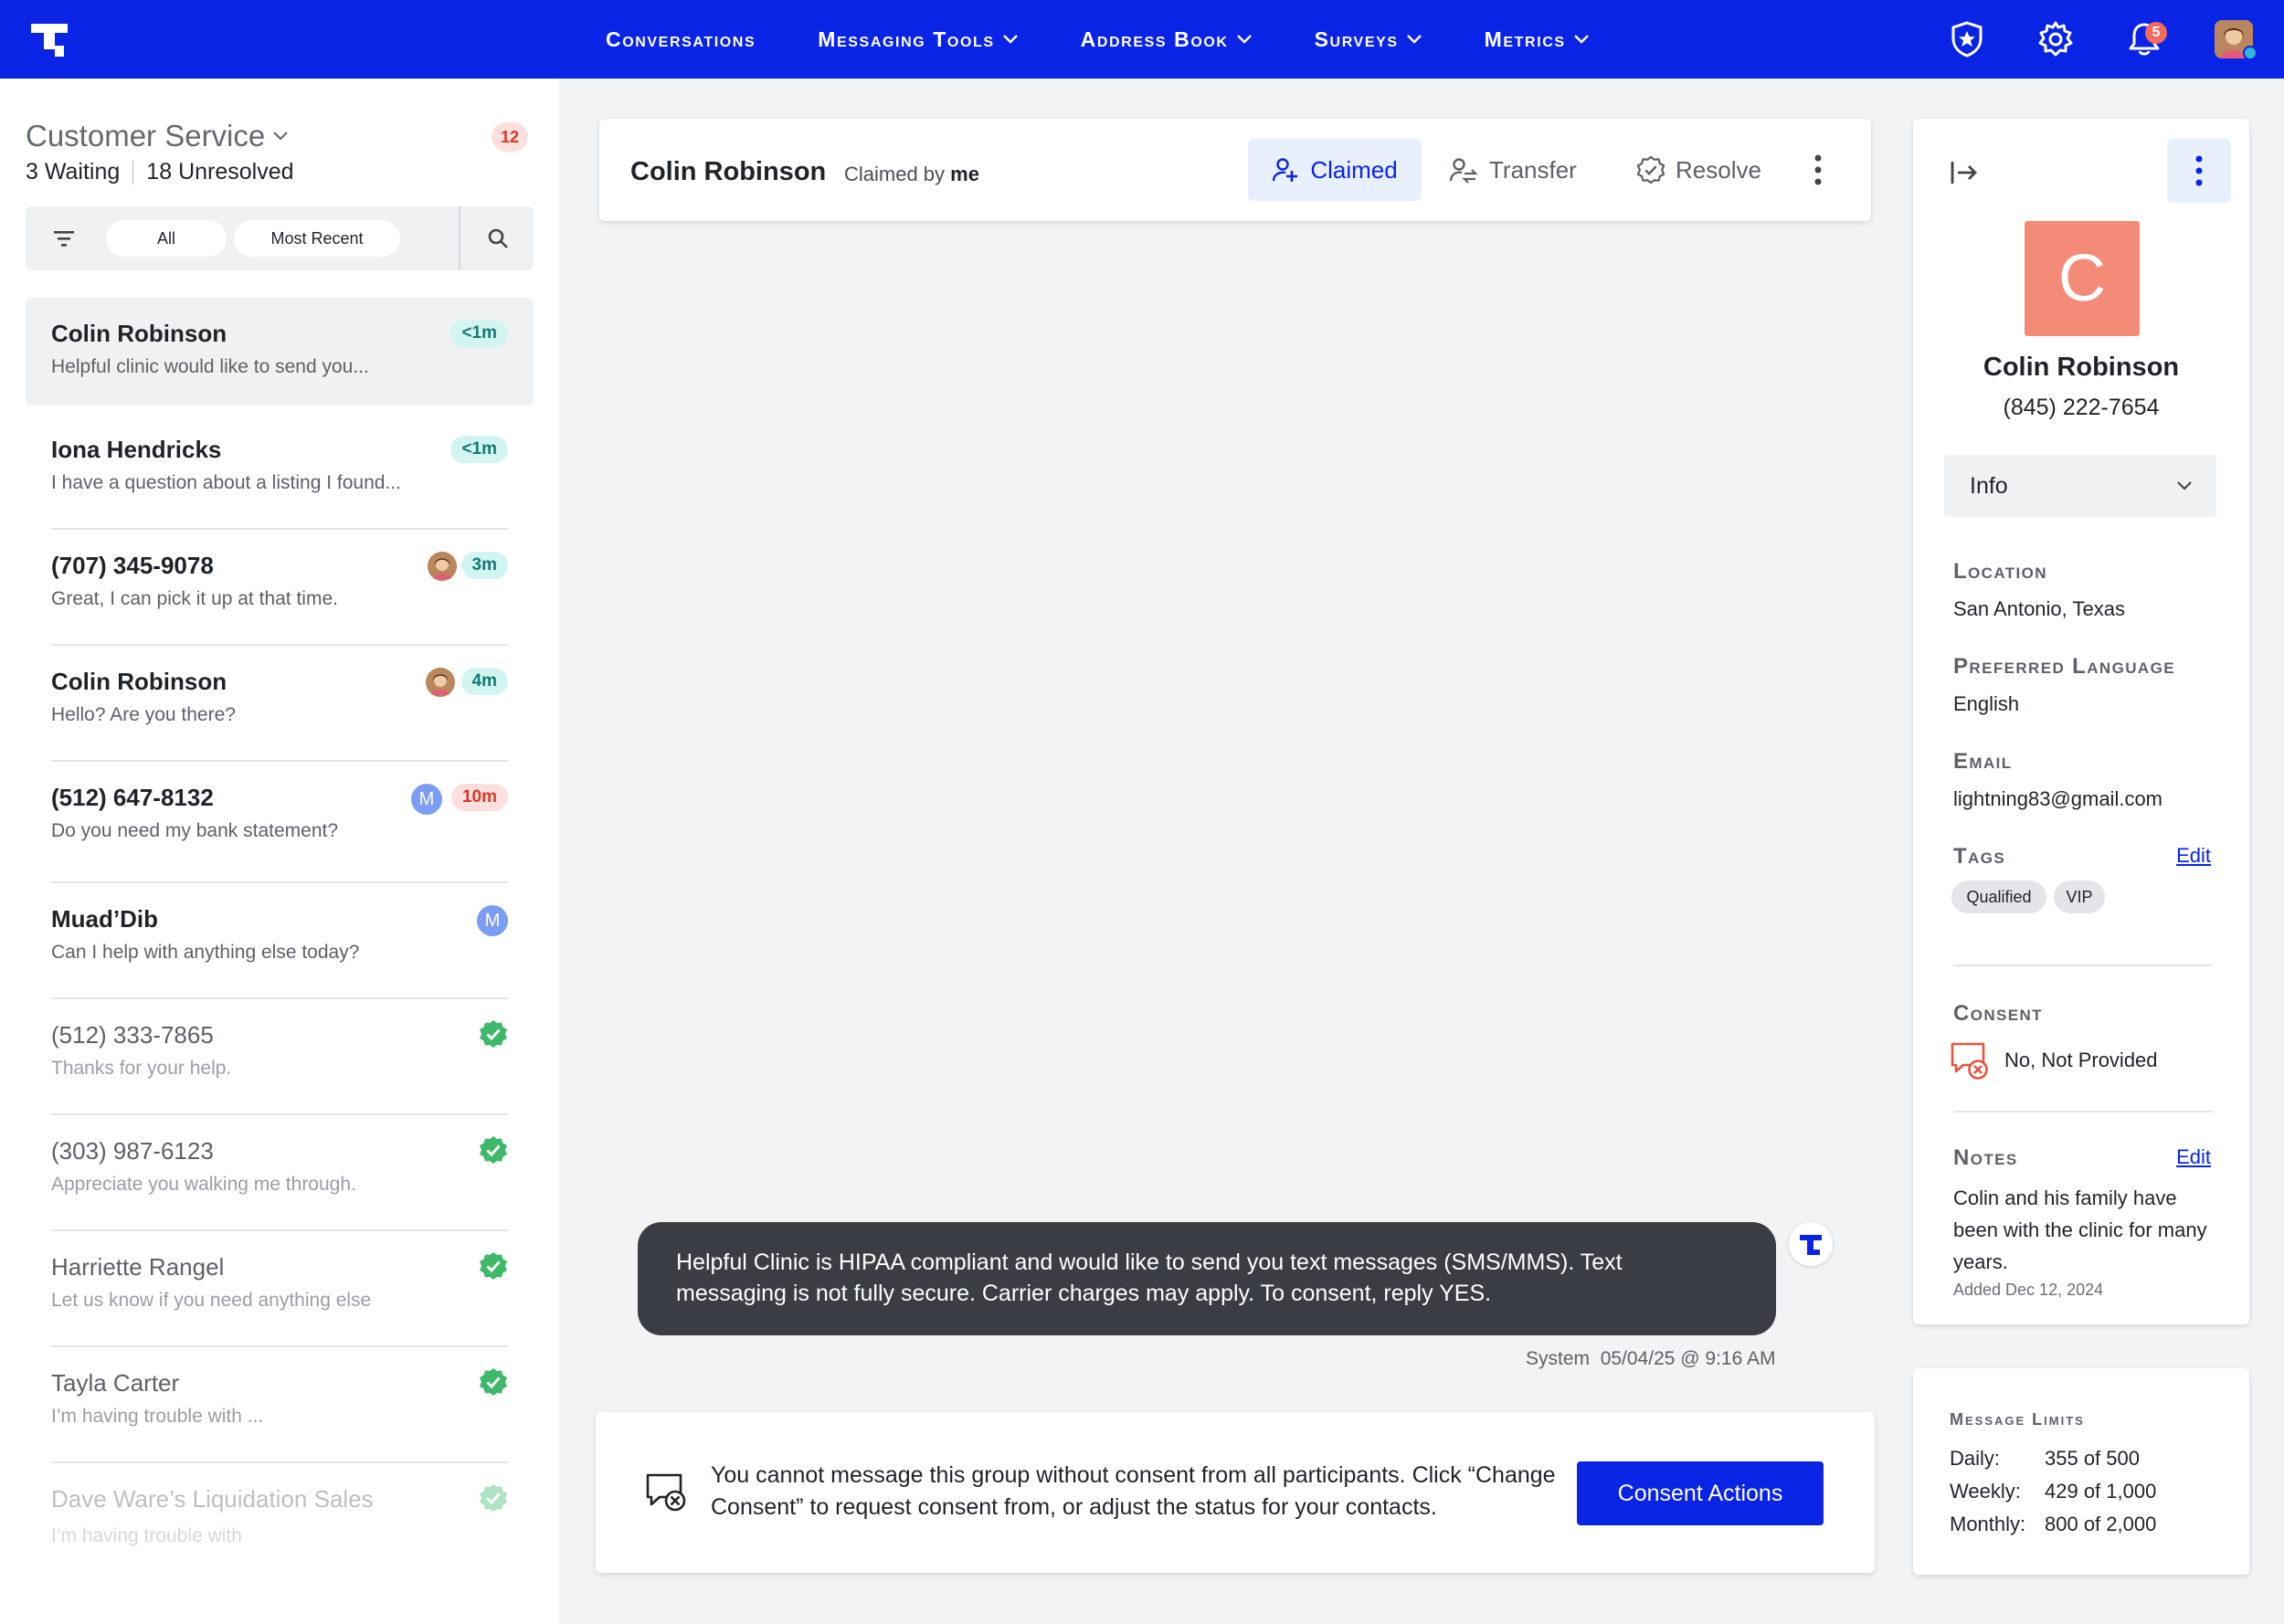 Image resolution: width=2284 pixels, height=1624 pixels. I want to click on nav-metrics: Metrics, so click(1537, 39).